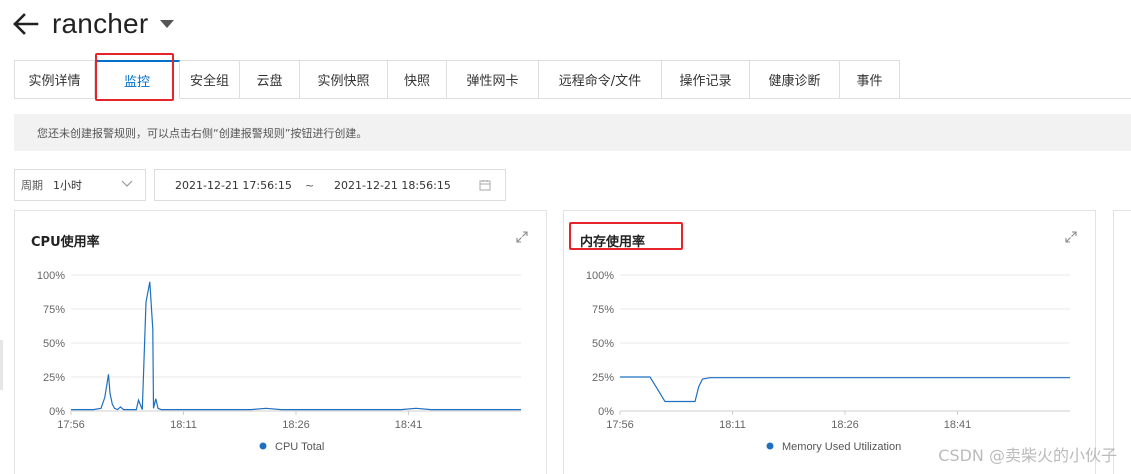  What do you see at coordinates (1122, 342) in the screenshot?
I see `next-chart-card` at bounding box center [1122, 342].